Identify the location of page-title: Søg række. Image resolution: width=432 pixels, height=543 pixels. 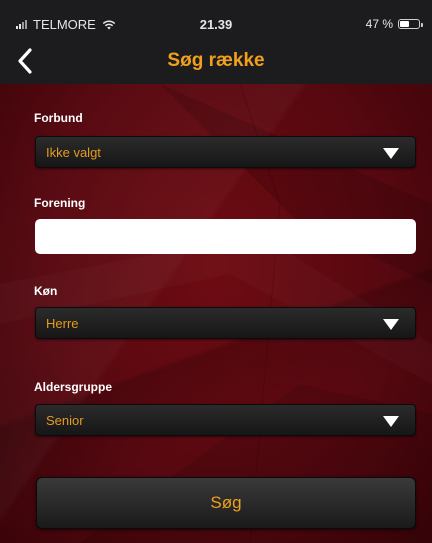
(216, 60).